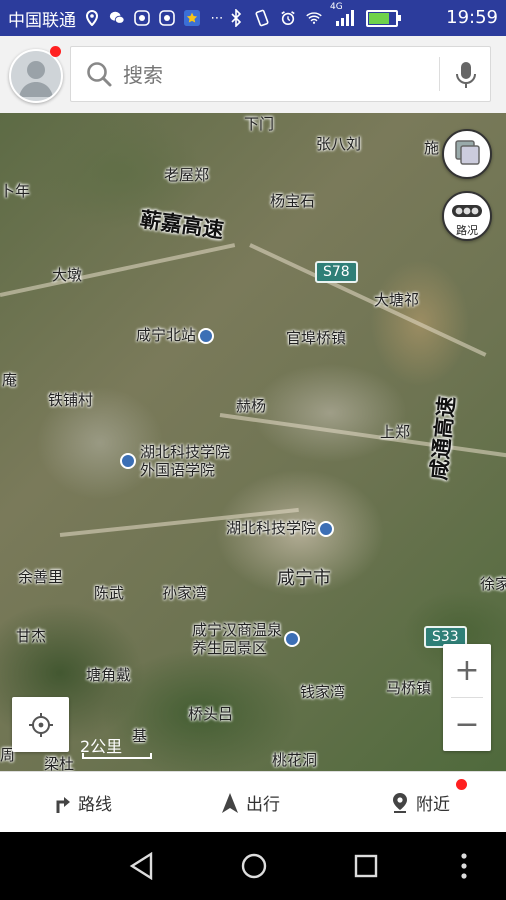  I want to click on more-vert-icon, so click(464, 866).